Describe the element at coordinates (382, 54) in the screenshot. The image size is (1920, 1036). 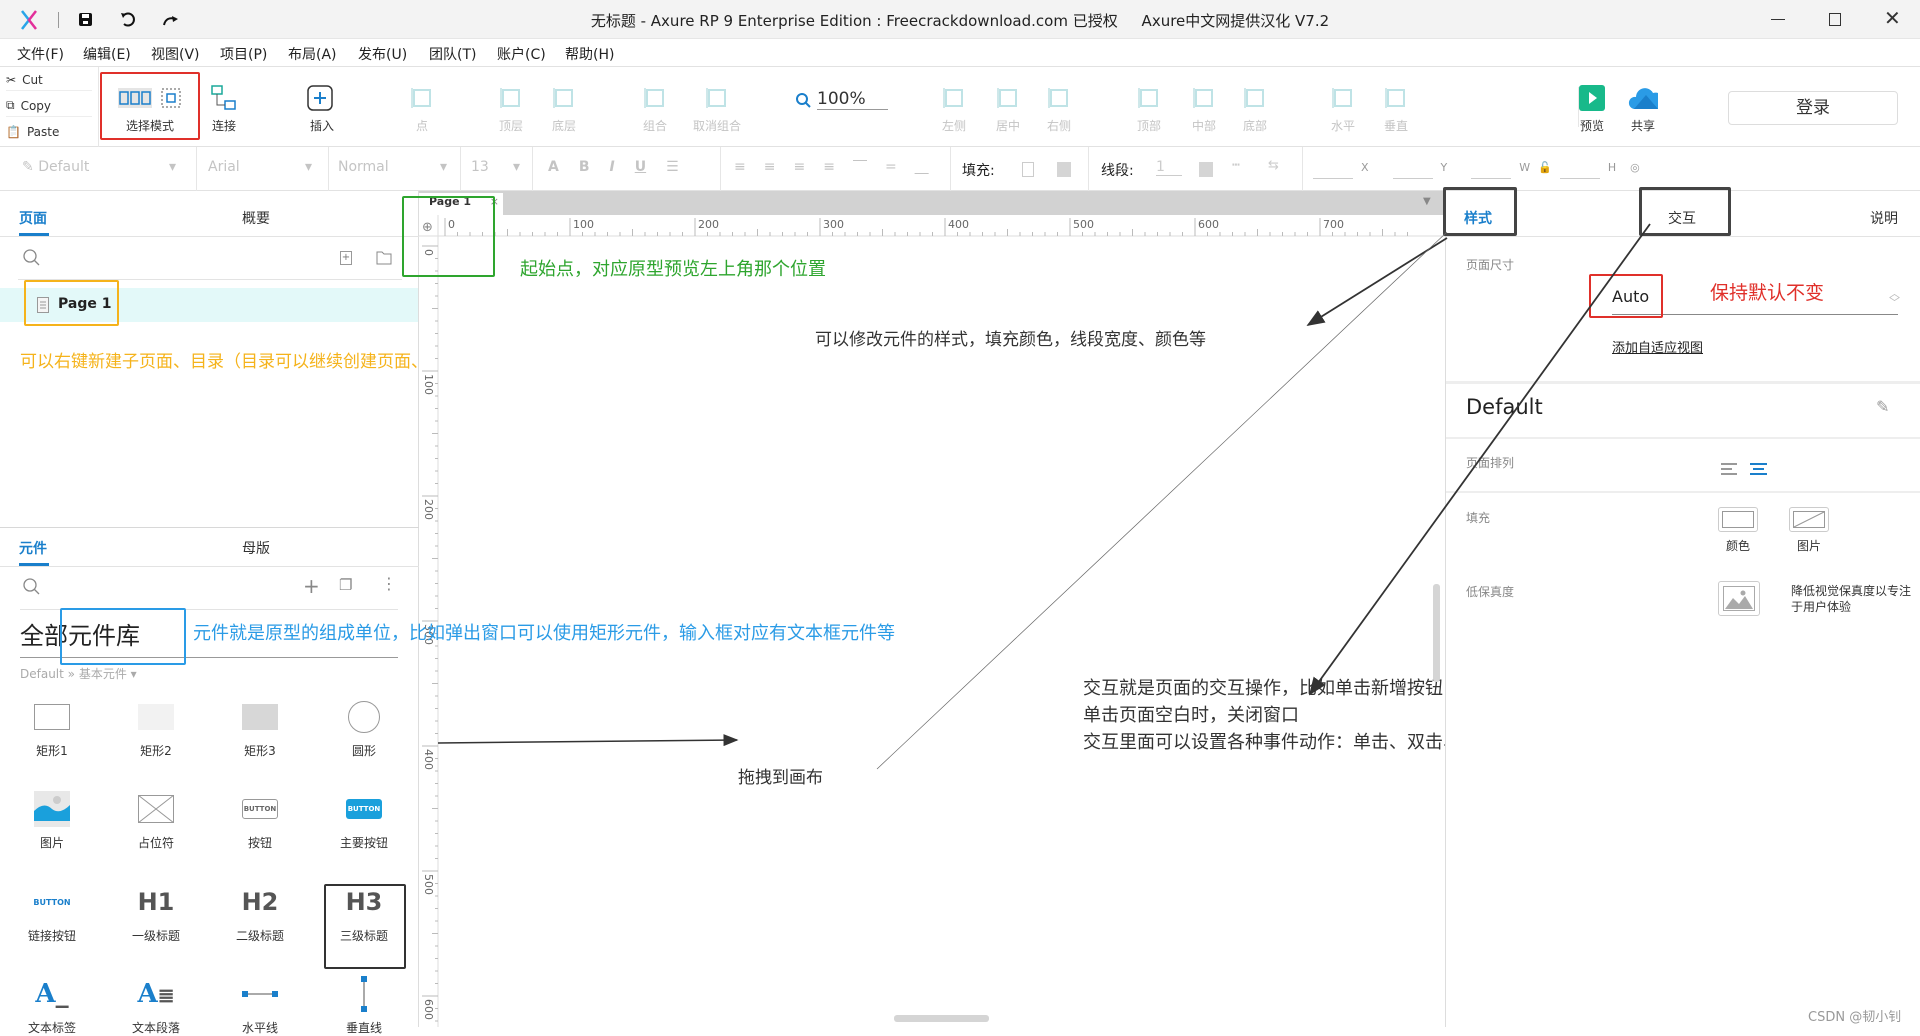
I see `menu-item: 发布(U)` at that location.